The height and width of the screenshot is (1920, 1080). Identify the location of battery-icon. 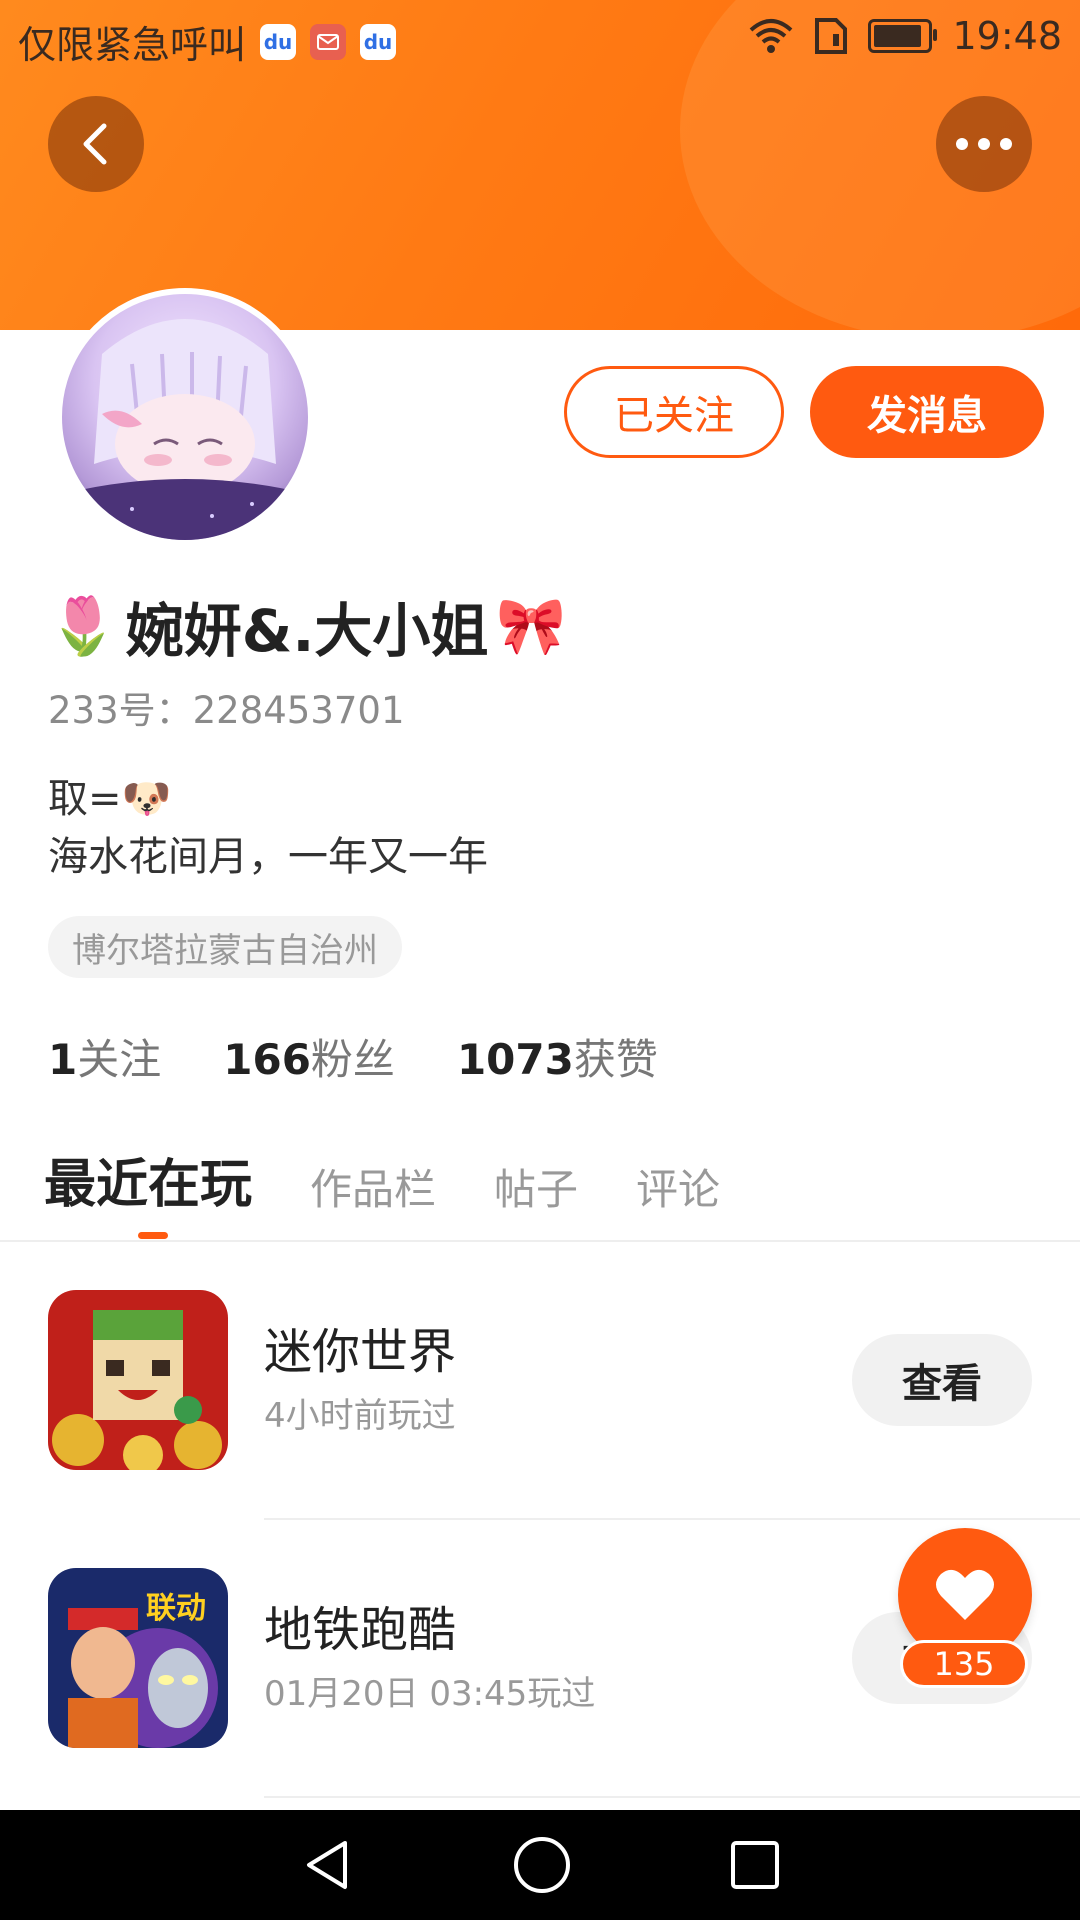
(903, 36).